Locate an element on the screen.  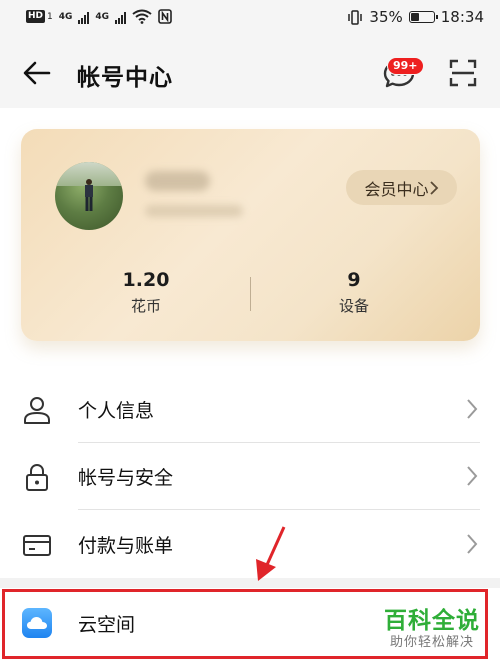
message-badge: 99+ is located at coordinates (405, 66).